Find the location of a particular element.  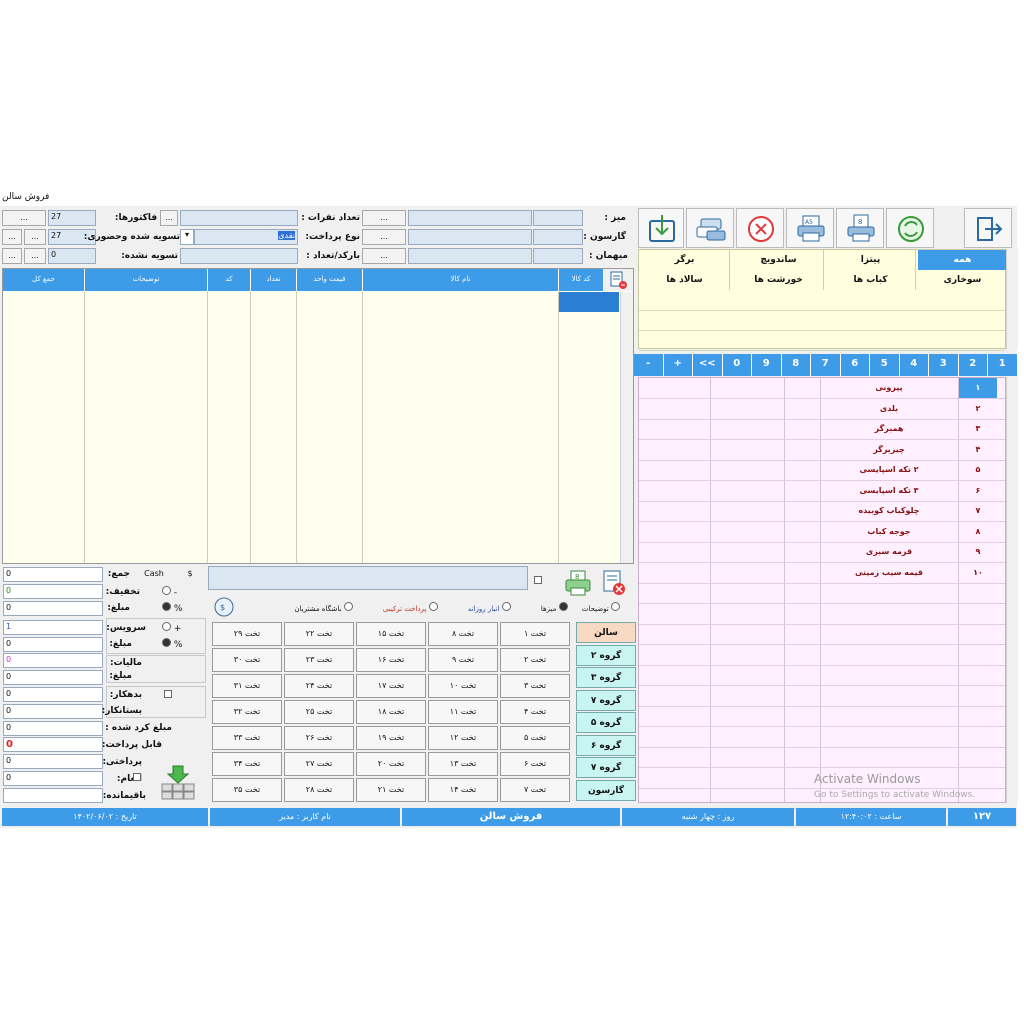

product-name: پپرونی is located at coordinates (889, 388).